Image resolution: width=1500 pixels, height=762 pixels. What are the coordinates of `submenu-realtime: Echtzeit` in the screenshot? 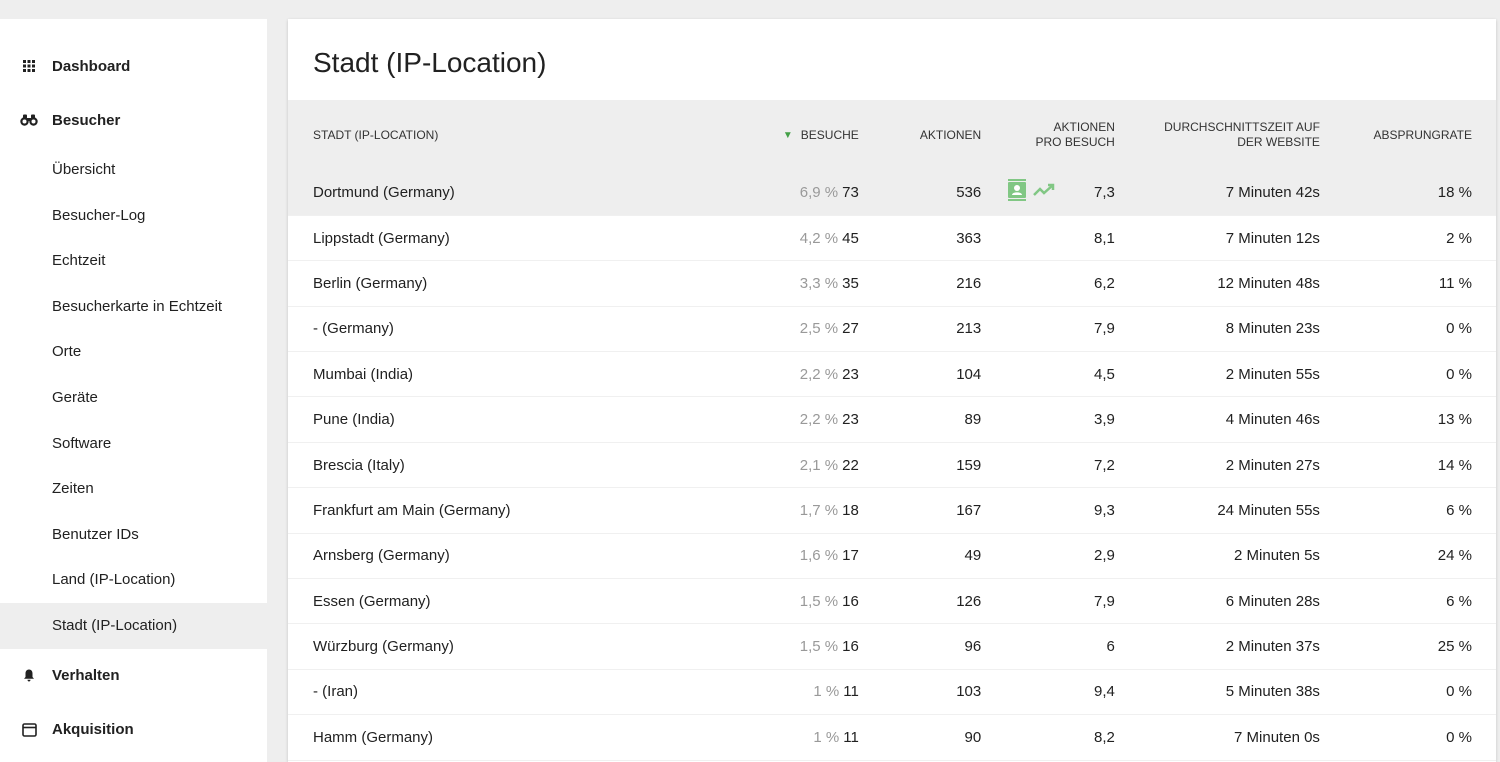 It's located at (133, 261).